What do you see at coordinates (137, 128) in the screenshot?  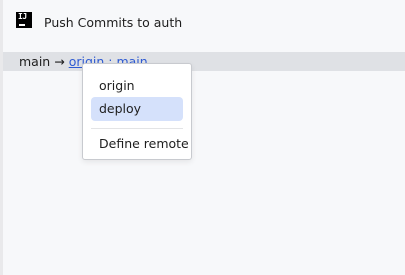 I see `menu-separator` at bounding box center [137, 128].